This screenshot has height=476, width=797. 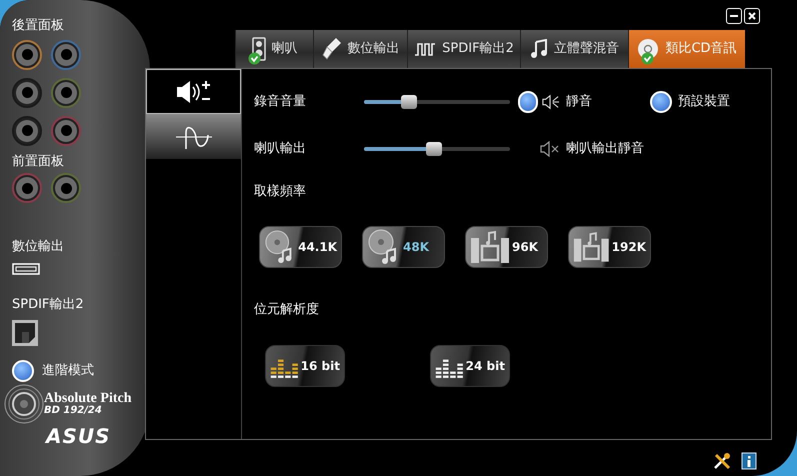 I want to click on section-label: 位元解析度, so click(x=287, y=309).